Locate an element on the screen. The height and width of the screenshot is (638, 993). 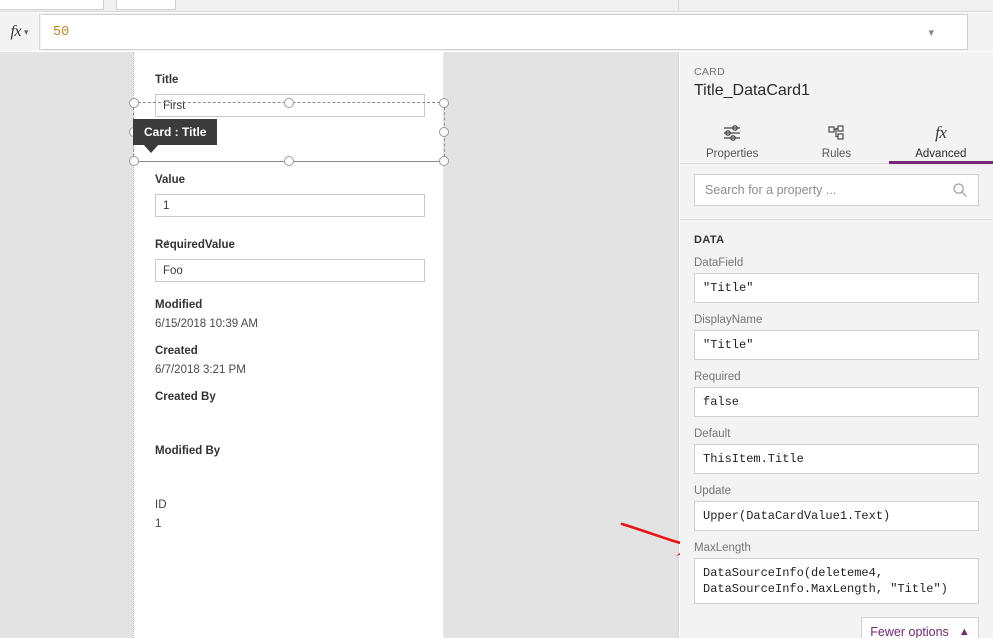
ribbon-control-left is located at coordinates (52, 5).